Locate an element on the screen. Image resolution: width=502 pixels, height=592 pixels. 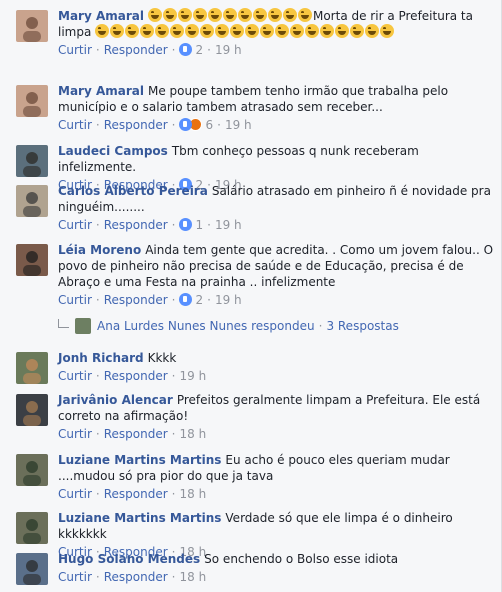
reaction-summary: 1 is located at coordinates (191, 225).